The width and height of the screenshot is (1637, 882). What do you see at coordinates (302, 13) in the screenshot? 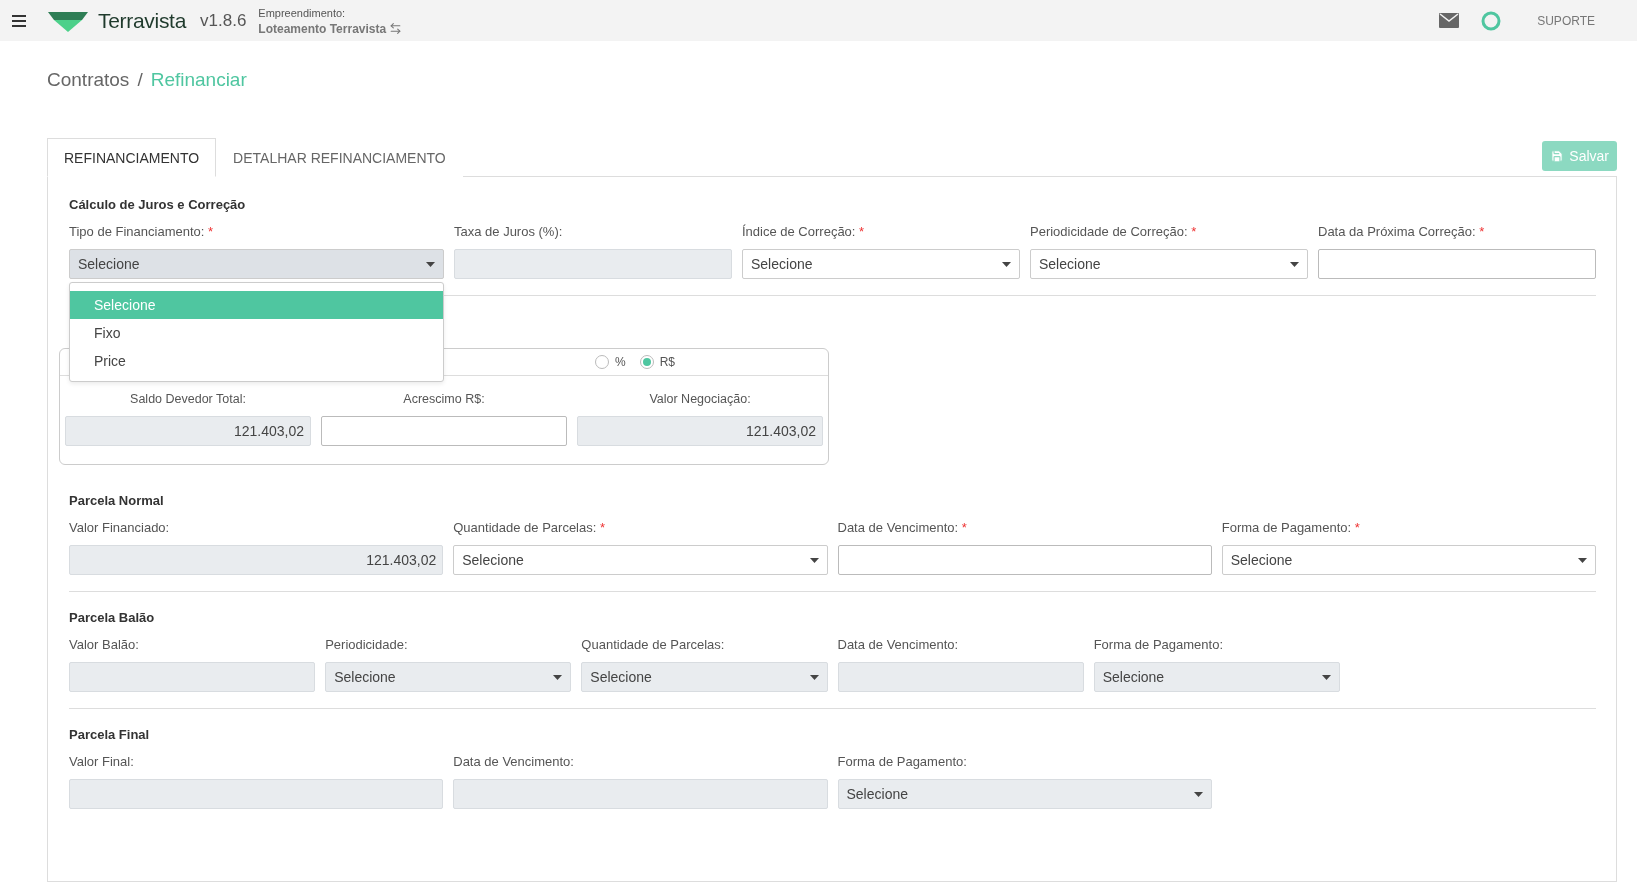
I see `project-label: Empreendimento:` at bounding box center [302, 13].